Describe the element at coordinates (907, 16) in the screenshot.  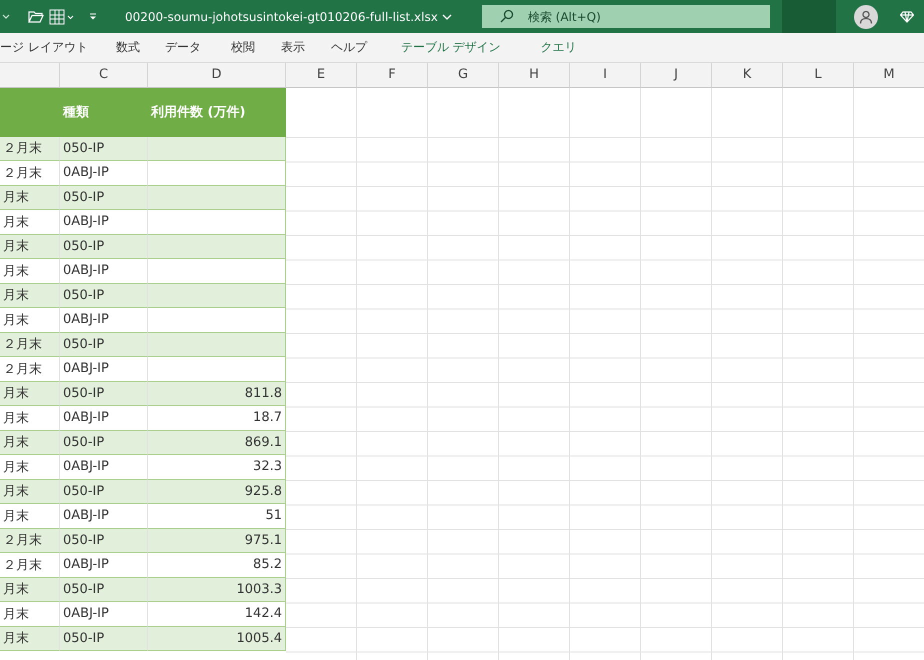
I see `diamond-icon` at that location.